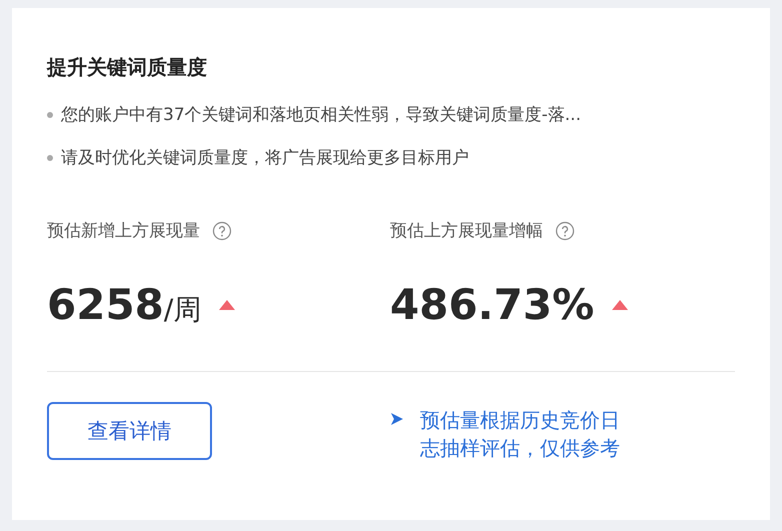 The width and height of the screenshot is (782, 531). What do you see at coordinates (129, 431) in the screenshot?
I see `details-button: 查看详情` at bounding box center [129, 431].